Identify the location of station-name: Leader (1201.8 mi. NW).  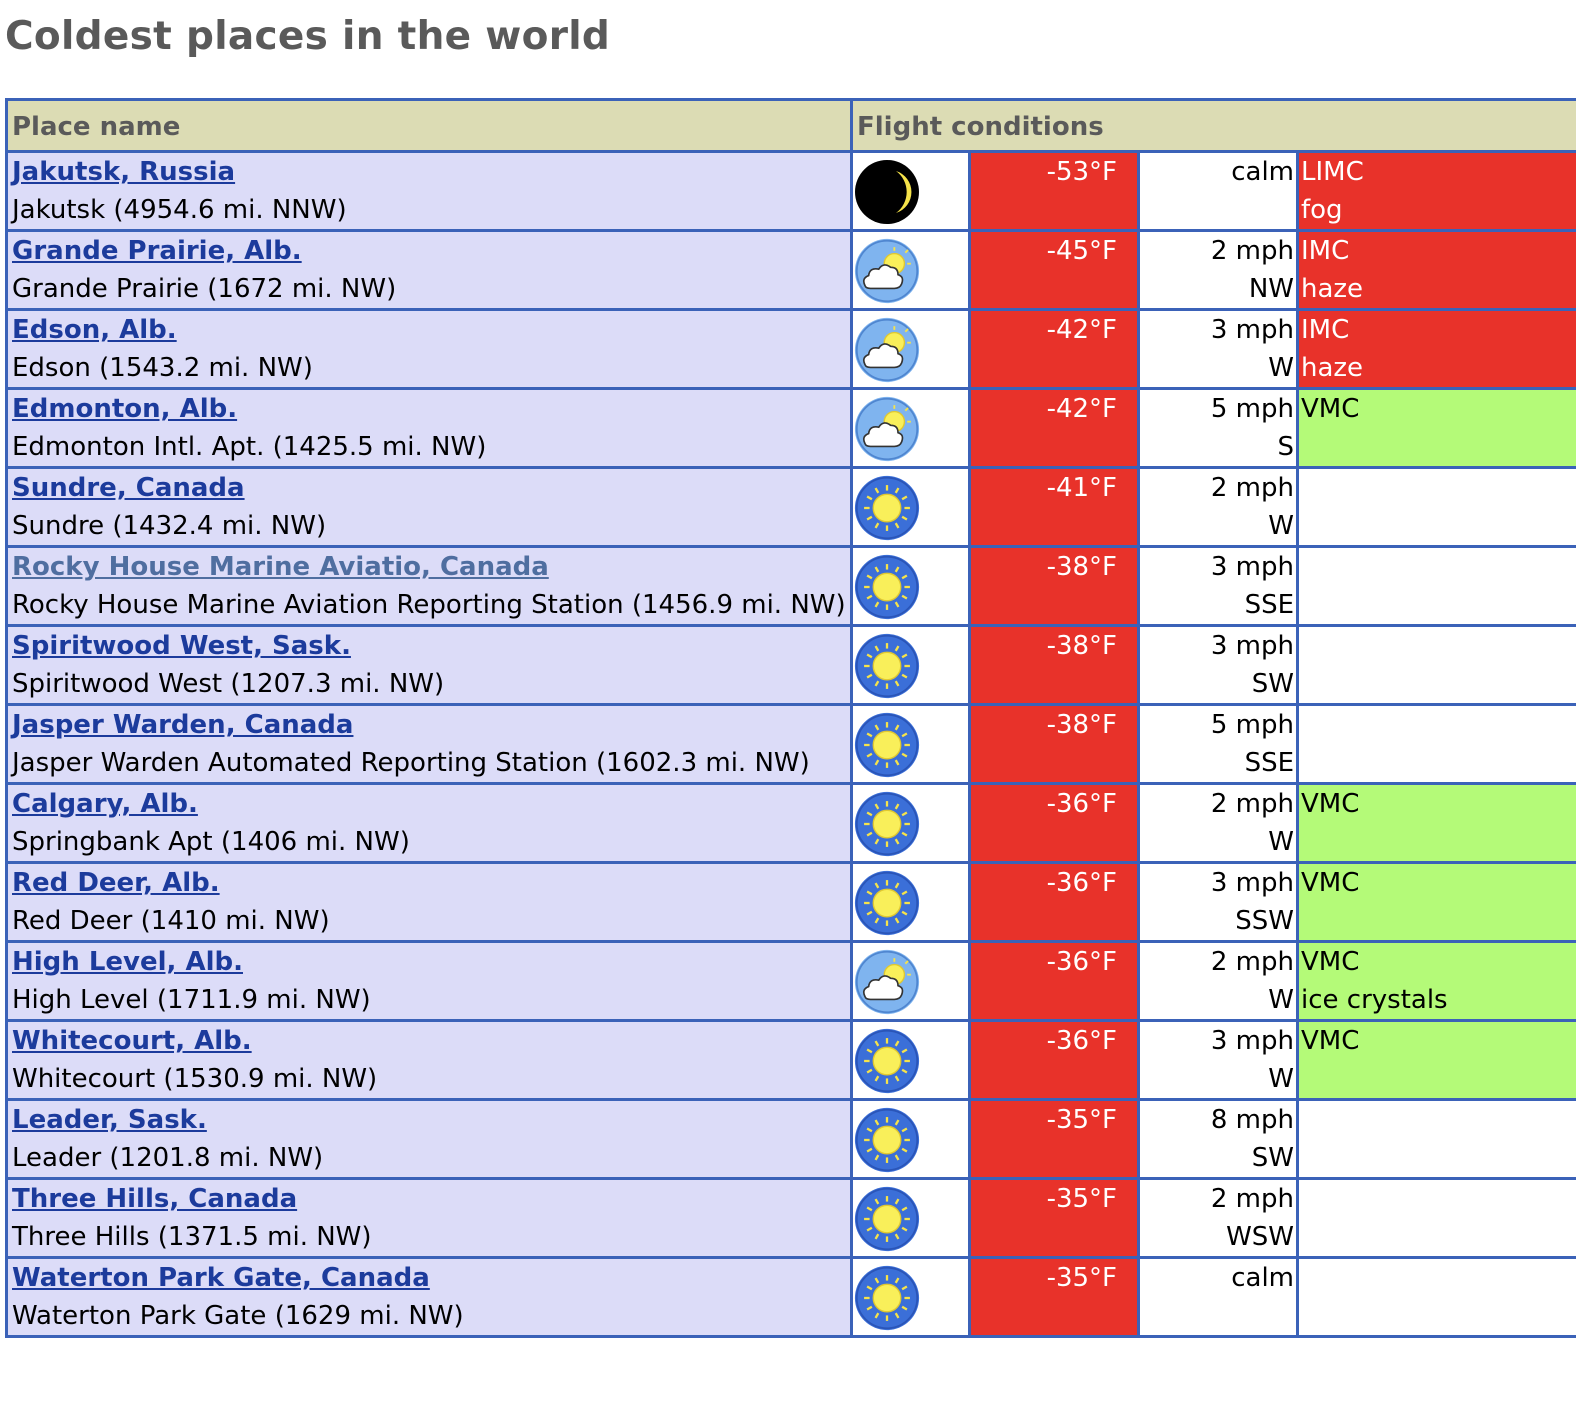
(168, 1158).